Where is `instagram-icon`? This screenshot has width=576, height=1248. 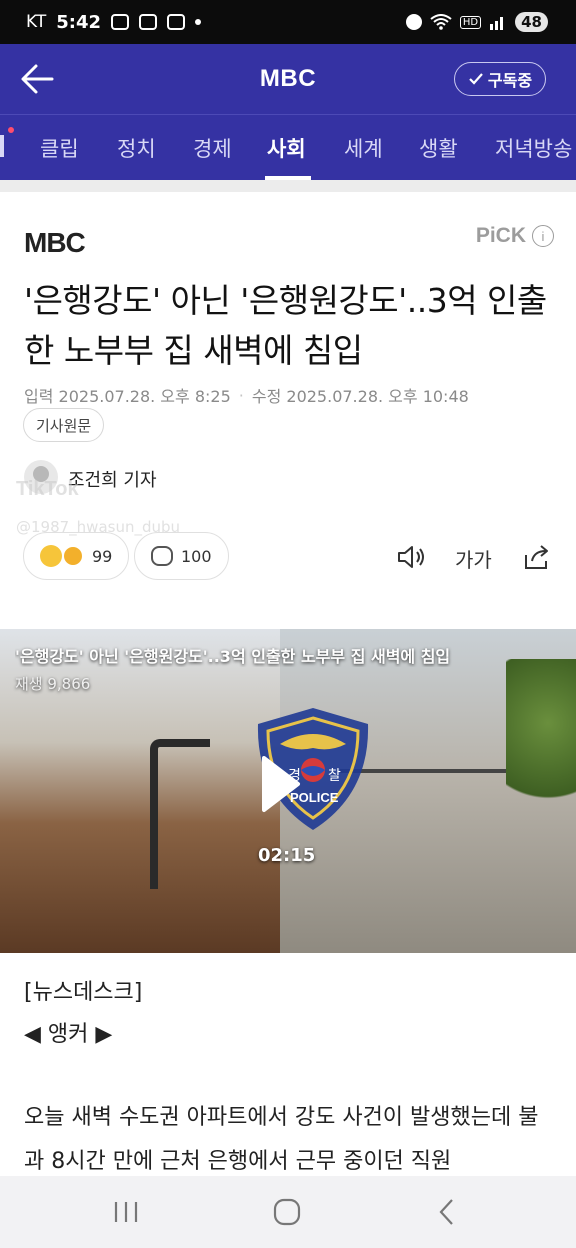
instagram-icon is located at coordinates (148, 22).